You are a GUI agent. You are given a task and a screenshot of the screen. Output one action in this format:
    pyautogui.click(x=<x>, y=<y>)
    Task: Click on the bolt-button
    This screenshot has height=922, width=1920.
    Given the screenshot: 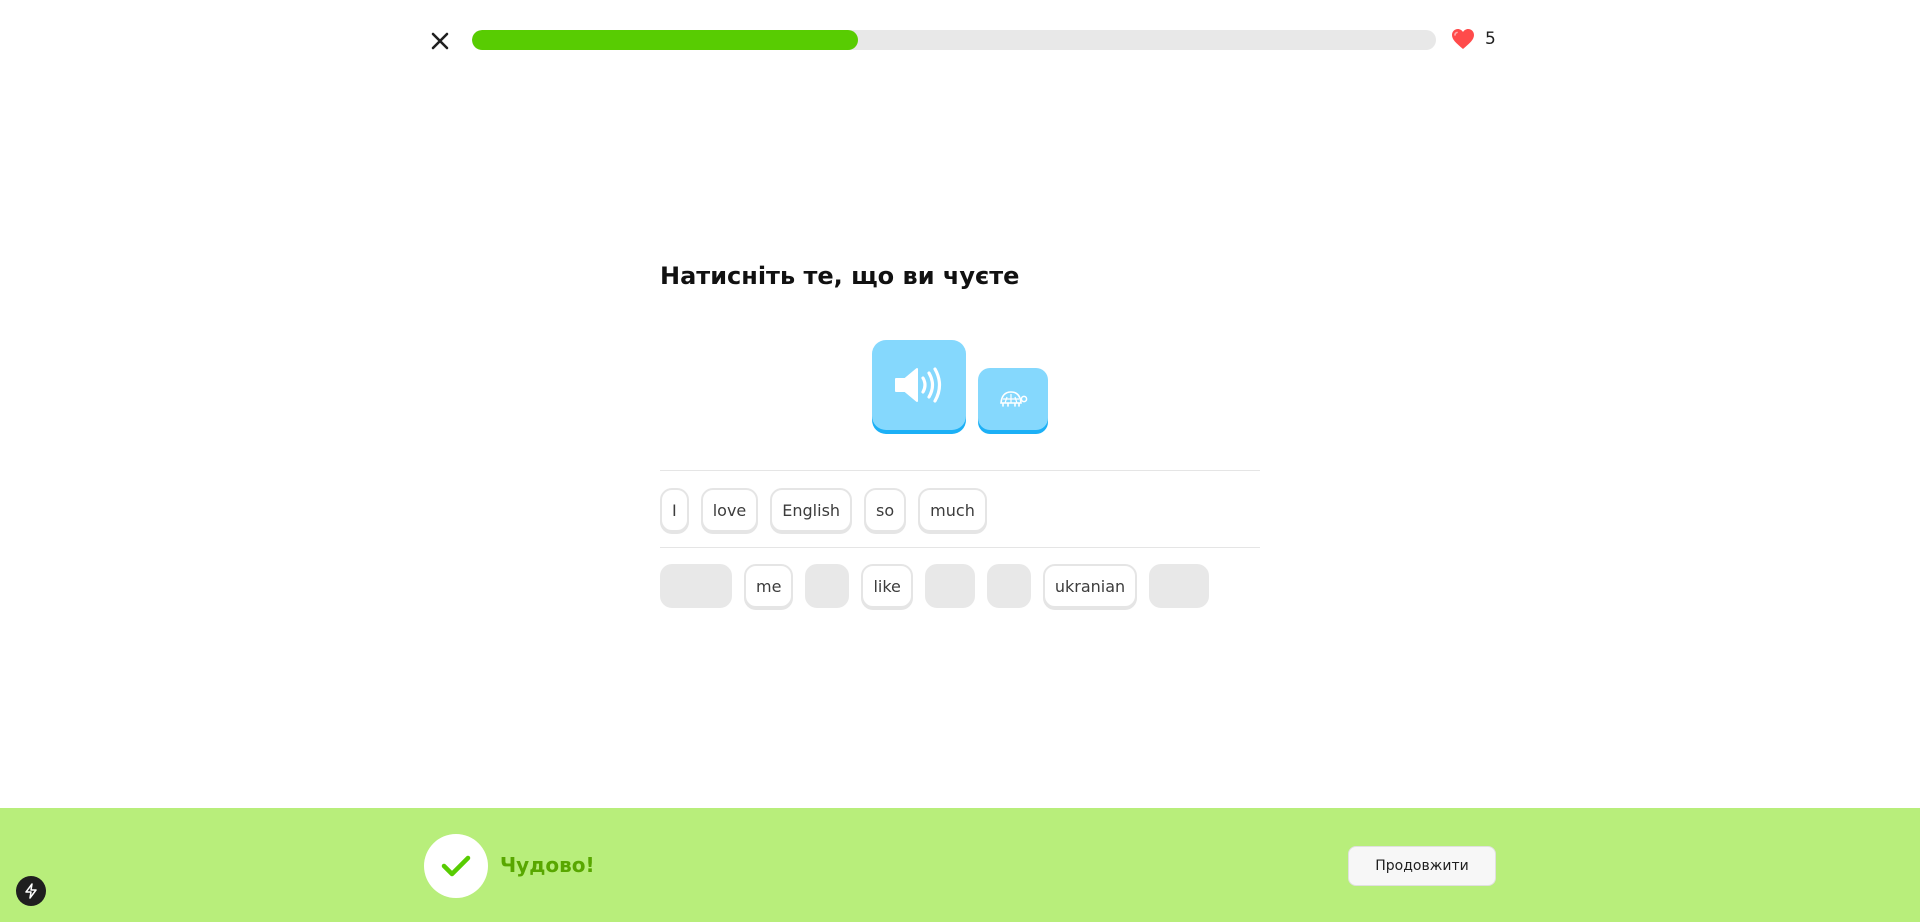 What is the action you would take?
    pyautogui.click(x=31, y=891)
    